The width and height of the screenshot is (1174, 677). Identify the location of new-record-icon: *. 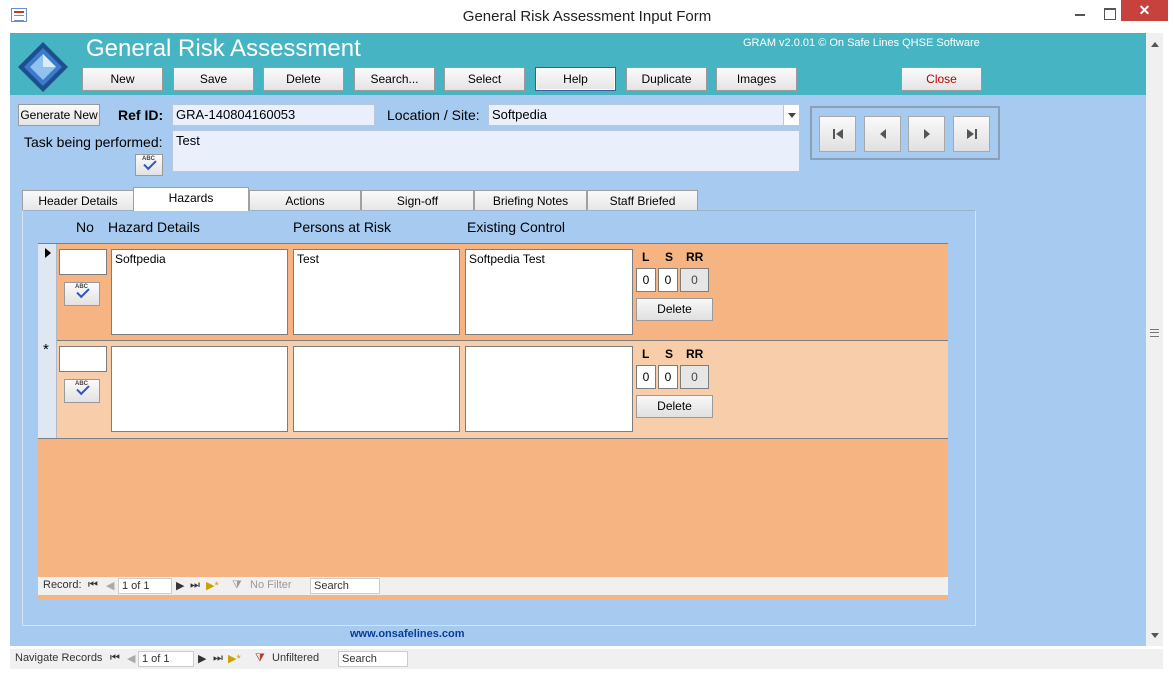
(46, 349).